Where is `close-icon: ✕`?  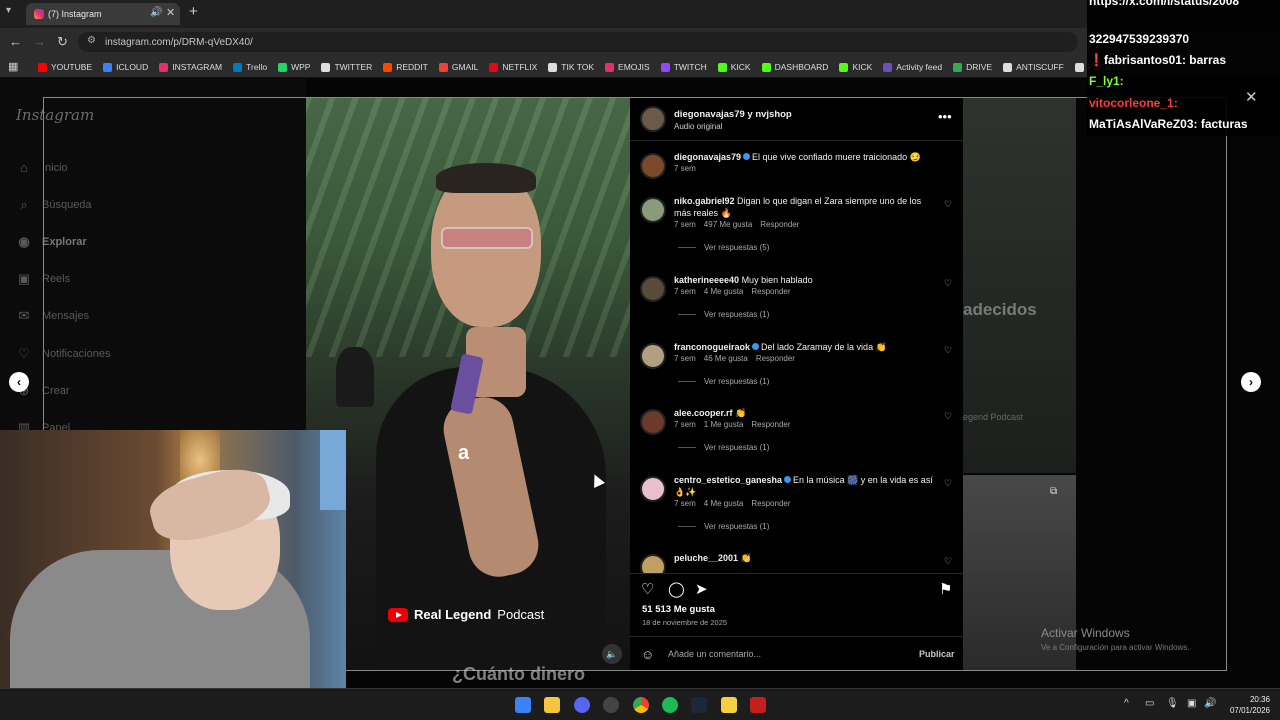
close-icon: ✕ is located at coordinates (1251, 97).